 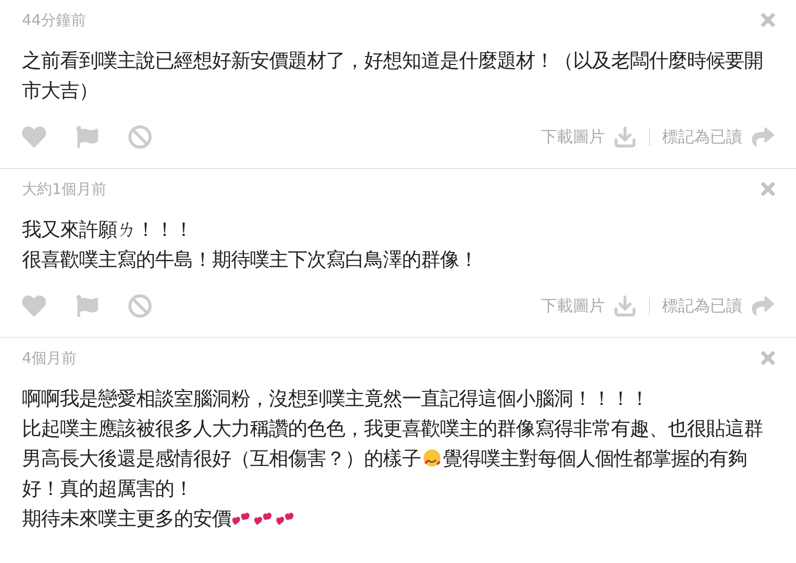 I want to click on smiling-hearts-emoji-icon, so click(x=432, y=458).